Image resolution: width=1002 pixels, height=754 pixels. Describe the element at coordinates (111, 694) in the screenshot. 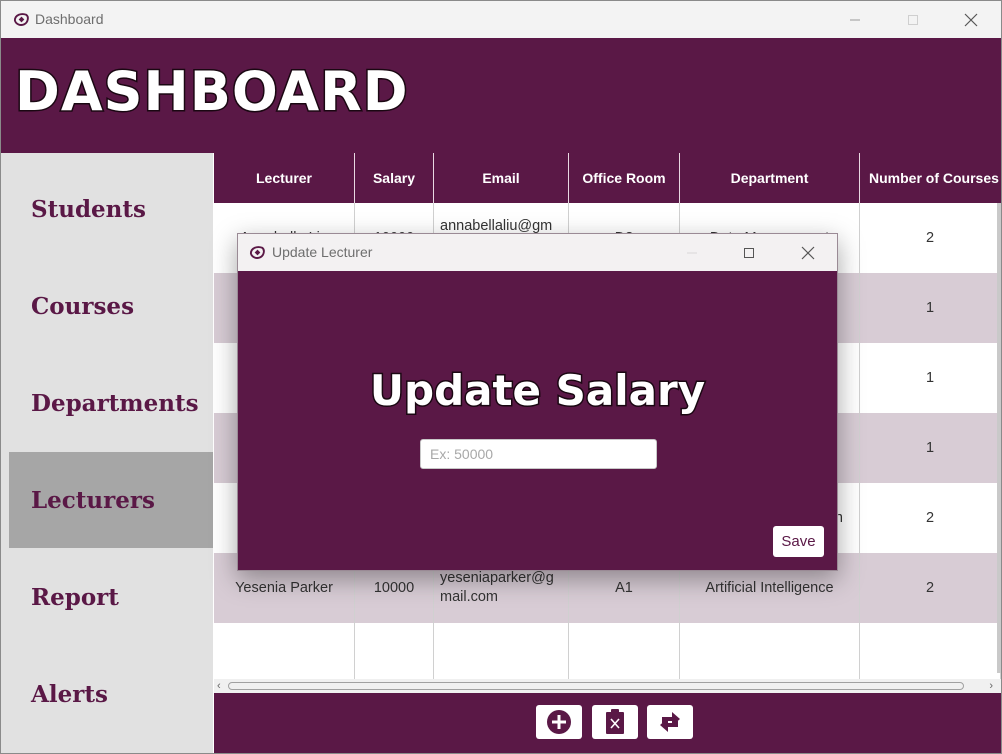

I see `sidebar-item-alerts: Alerts` at that location.